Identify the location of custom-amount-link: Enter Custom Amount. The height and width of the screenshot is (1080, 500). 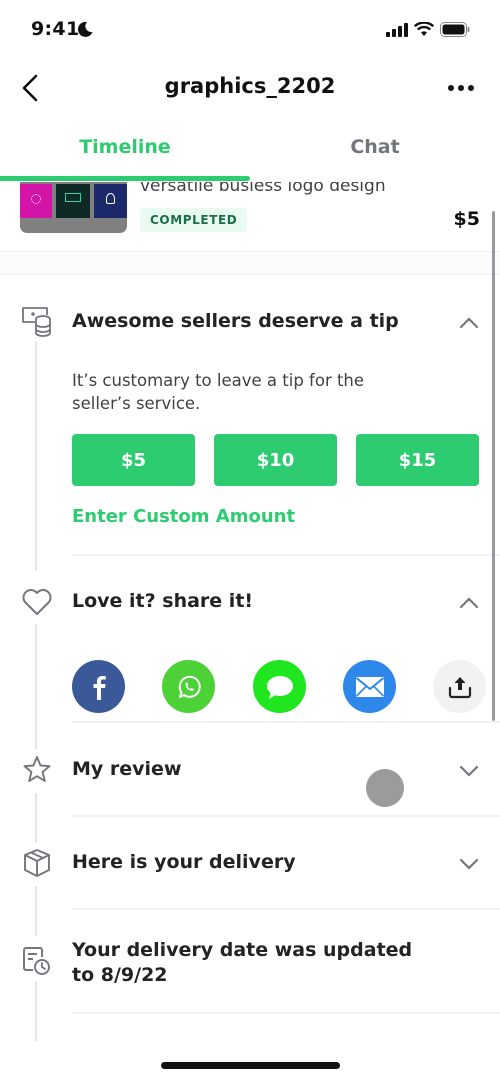
(183, 516).